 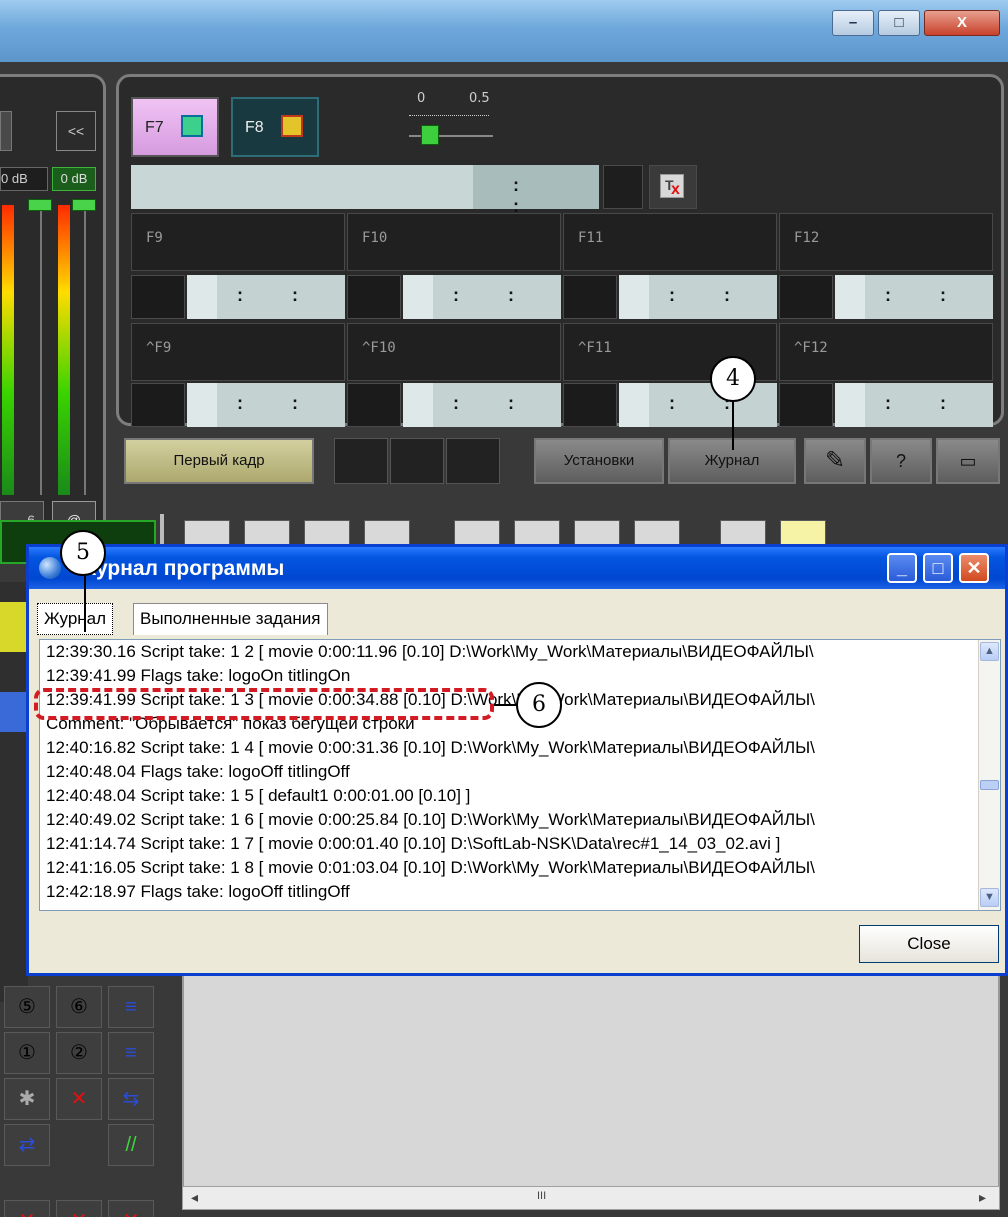 What do you see at coordinates (886, 352) in the screenshot?
I see `slot-ctrl-f12: ^F12` at bounding box center [886, 352].